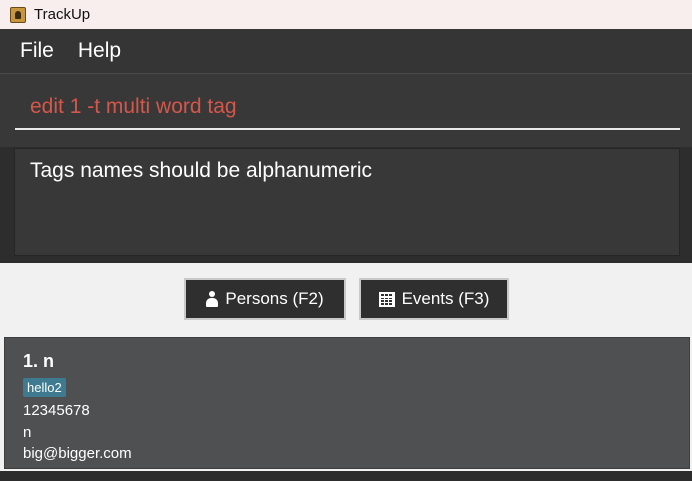 Image resolution: width=692 pixels, height=481 pixels. What do you see at coordinates (346, 14) in the screenshot?
I see `title-bar: TrackUp` at bounding box center [346, 14].